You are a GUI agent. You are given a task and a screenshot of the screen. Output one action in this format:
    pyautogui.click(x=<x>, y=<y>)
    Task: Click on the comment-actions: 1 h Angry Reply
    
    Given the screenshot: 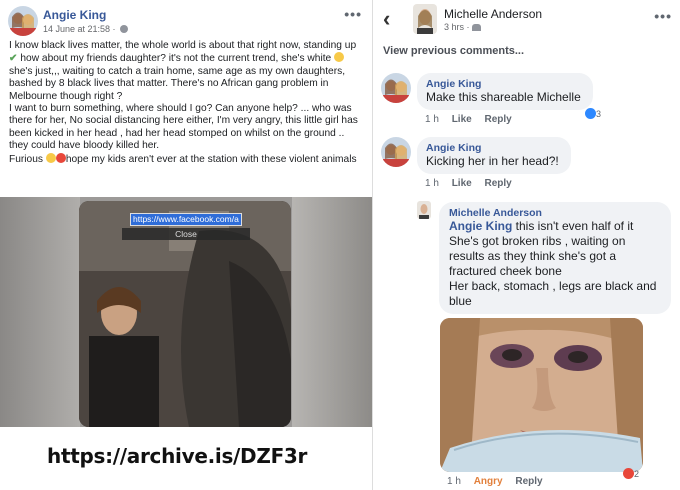 What is the action you would take?
    pyautogui.click(x=500, y=481)
    